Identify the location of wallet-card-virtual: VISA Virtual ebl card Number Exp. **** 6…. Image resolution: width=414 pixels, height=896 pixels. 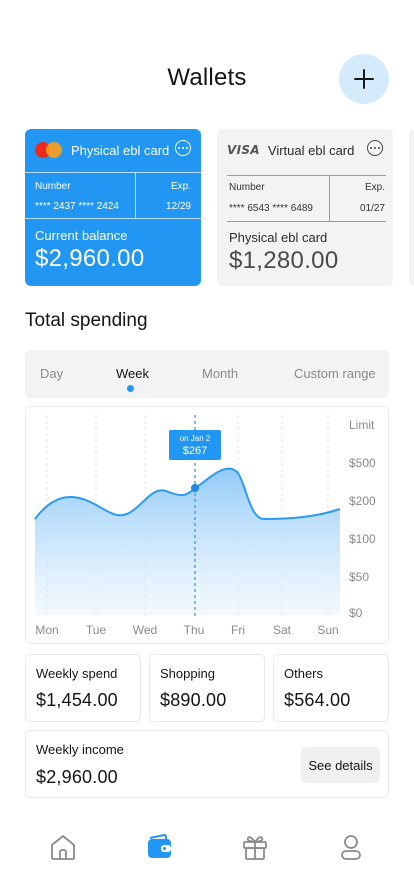
(305, 207).